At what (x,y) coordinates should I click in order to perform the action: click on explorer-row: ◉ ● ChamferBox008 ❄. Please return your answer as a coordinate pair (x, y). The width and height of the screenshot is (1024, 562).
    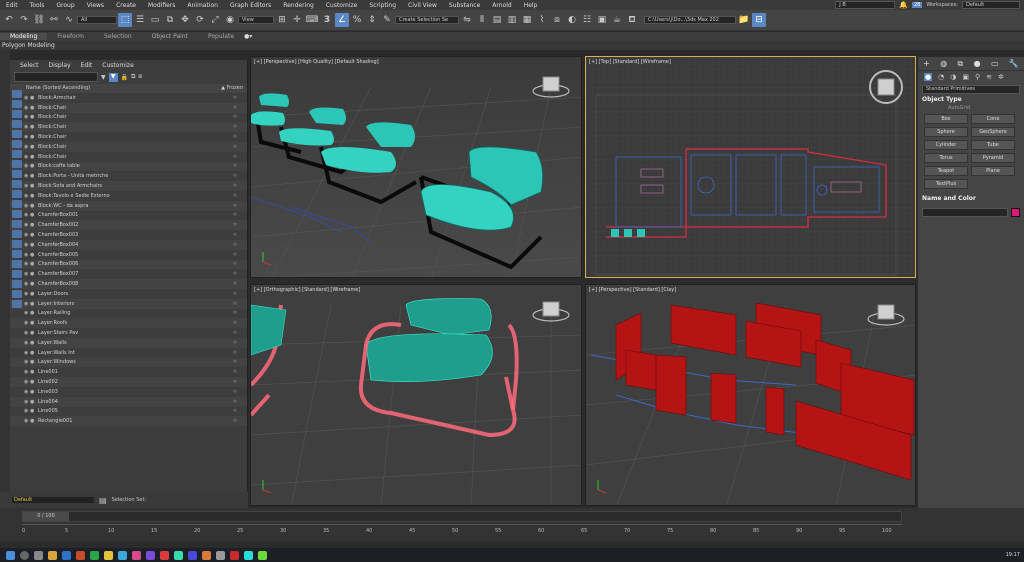
    Looking at the image, I should click on (128, 284).